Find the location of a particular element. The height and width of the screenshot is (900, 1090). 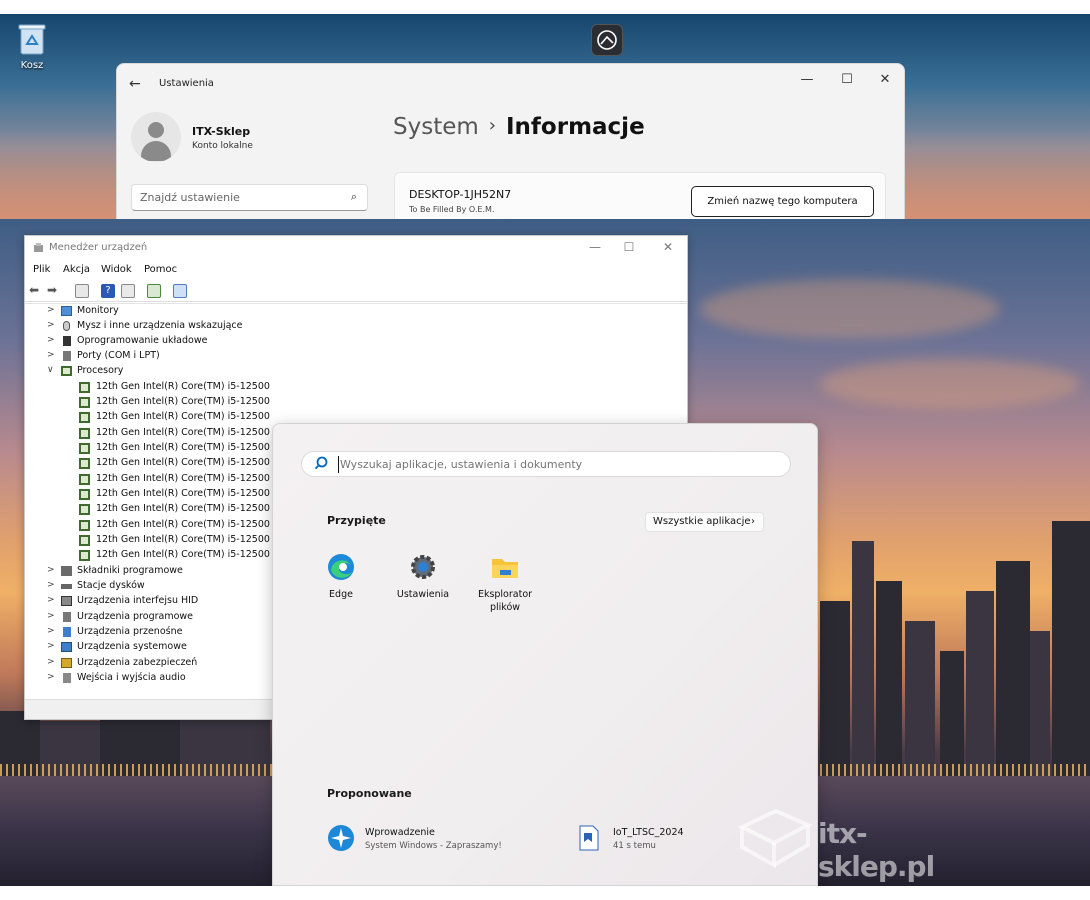

tree-item-label: Urządzenia systemowe is located at coordinates (132, 646).